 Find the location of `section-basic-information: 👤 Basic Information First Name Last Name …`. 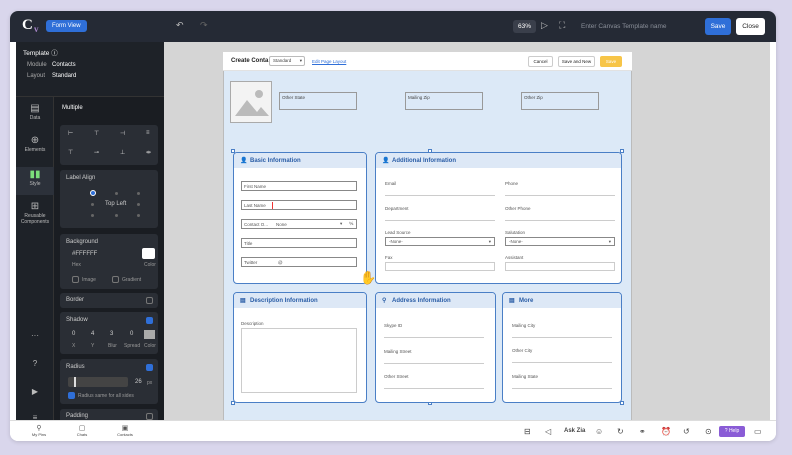

section-basic-information: 👤 Basic Information First Name Last Name … is located at coordinates (300, 218).